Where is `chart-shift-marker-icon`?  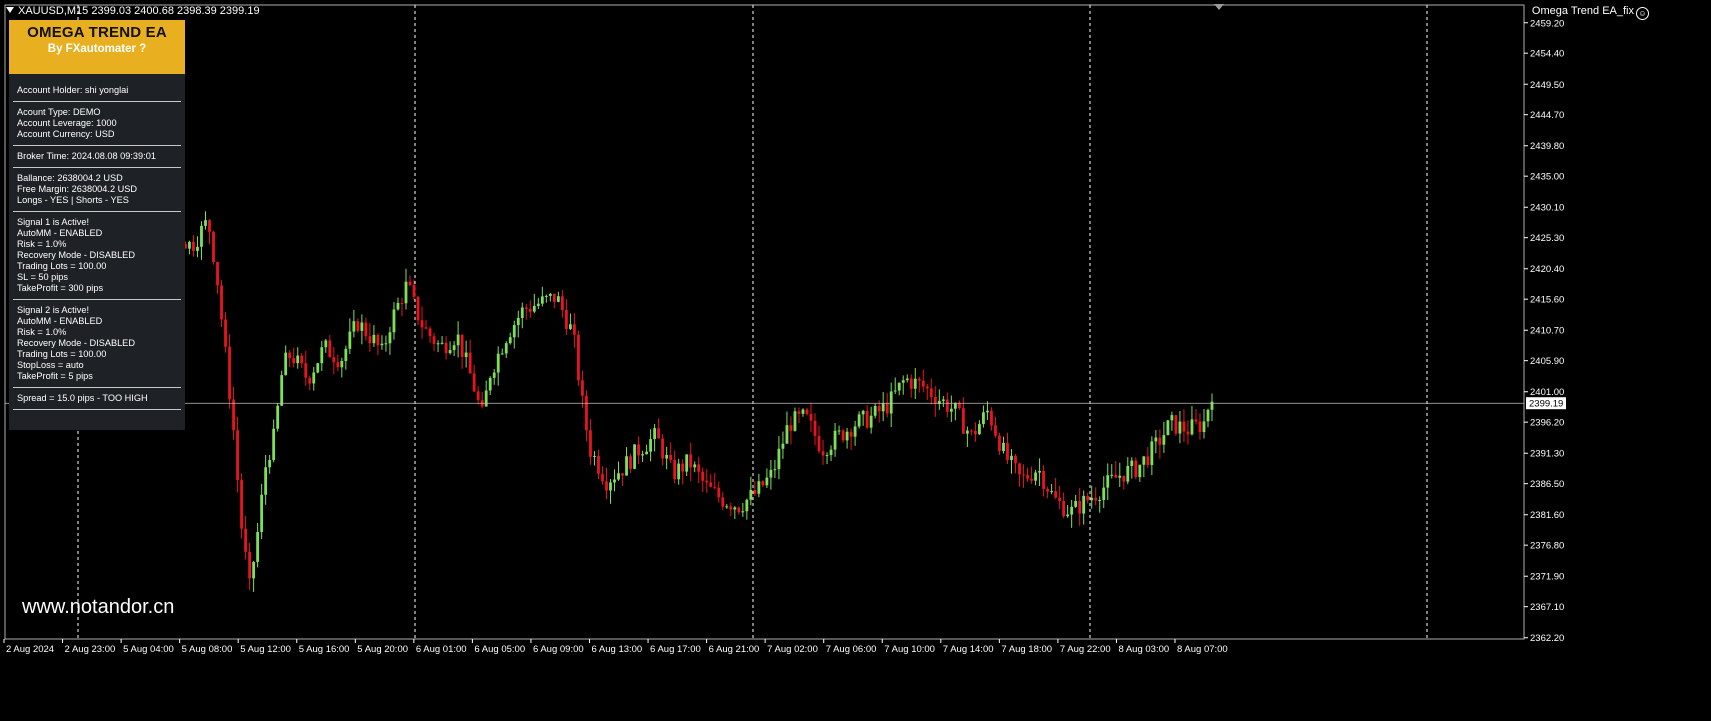
chart-shift-marker-icon is located at coordinates (1219, 7).